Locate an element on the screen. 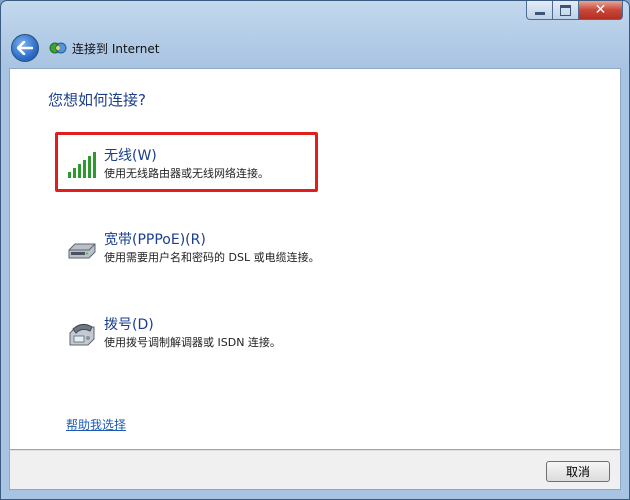 This screenshot has width=630, height=500. maximize-button is located at coordinates (566, 10).